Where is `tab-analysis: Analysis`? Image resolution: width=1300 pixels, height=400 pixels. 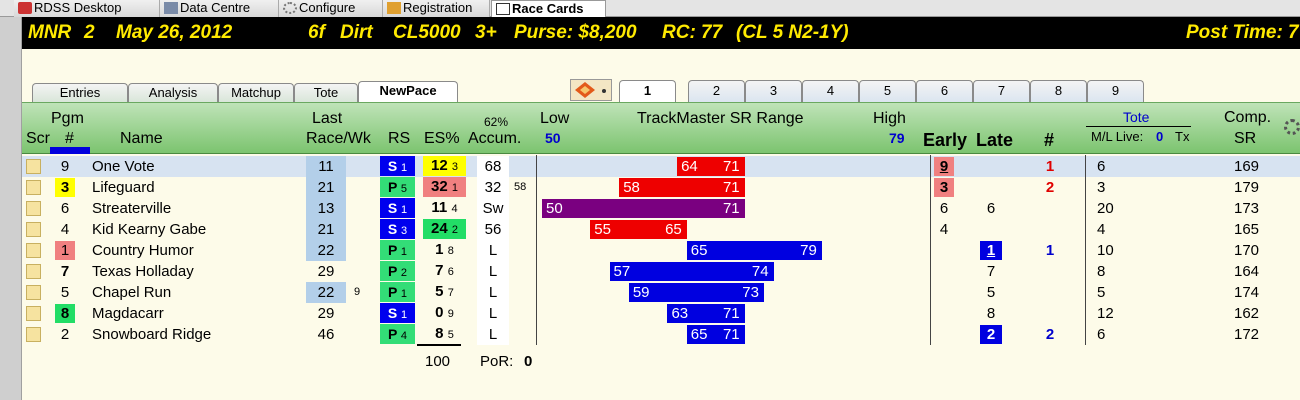 tab-analysis: Analysis is located at coordinates (173, 92).